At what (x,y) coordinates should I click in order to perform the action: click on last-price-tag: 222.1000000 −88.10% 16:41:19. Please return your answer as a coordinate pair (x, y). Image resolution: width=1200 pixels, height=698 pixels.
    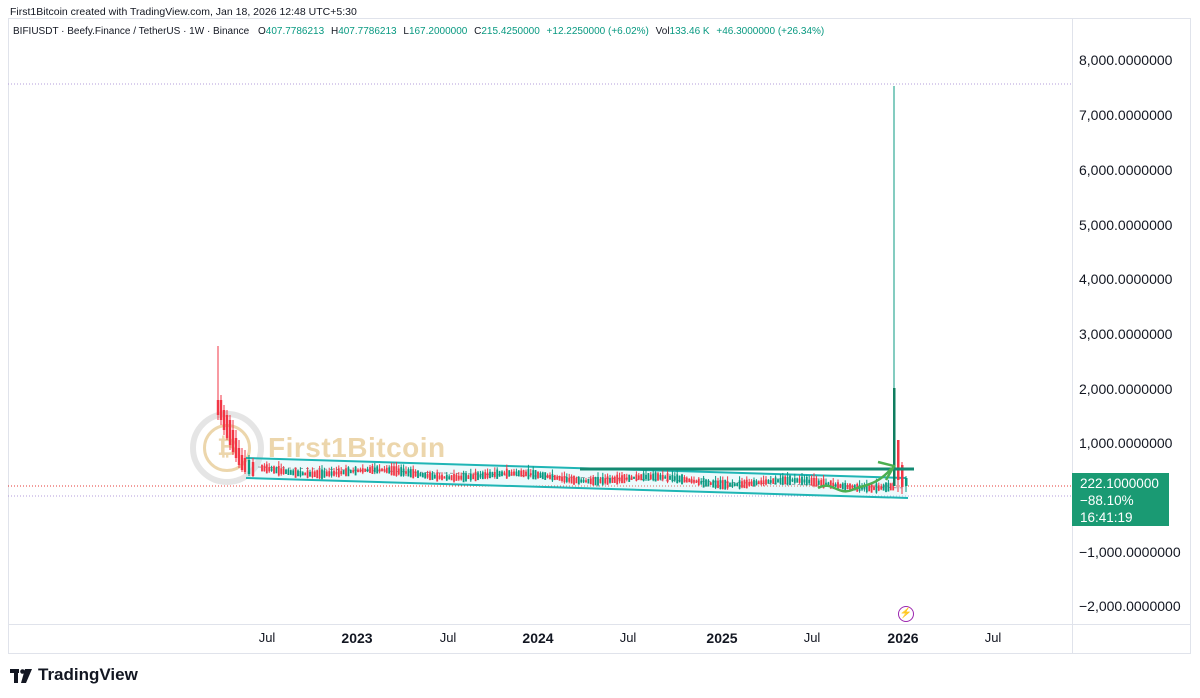
    Looking at the image, I should click on (1120, 499).